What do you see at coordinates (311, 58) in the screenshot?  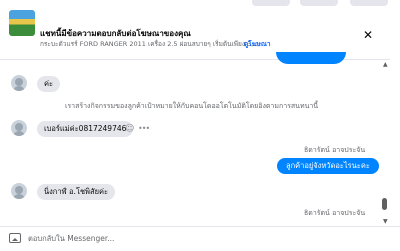 I see `sent-message-bubble` at bounding box center [311, 58].